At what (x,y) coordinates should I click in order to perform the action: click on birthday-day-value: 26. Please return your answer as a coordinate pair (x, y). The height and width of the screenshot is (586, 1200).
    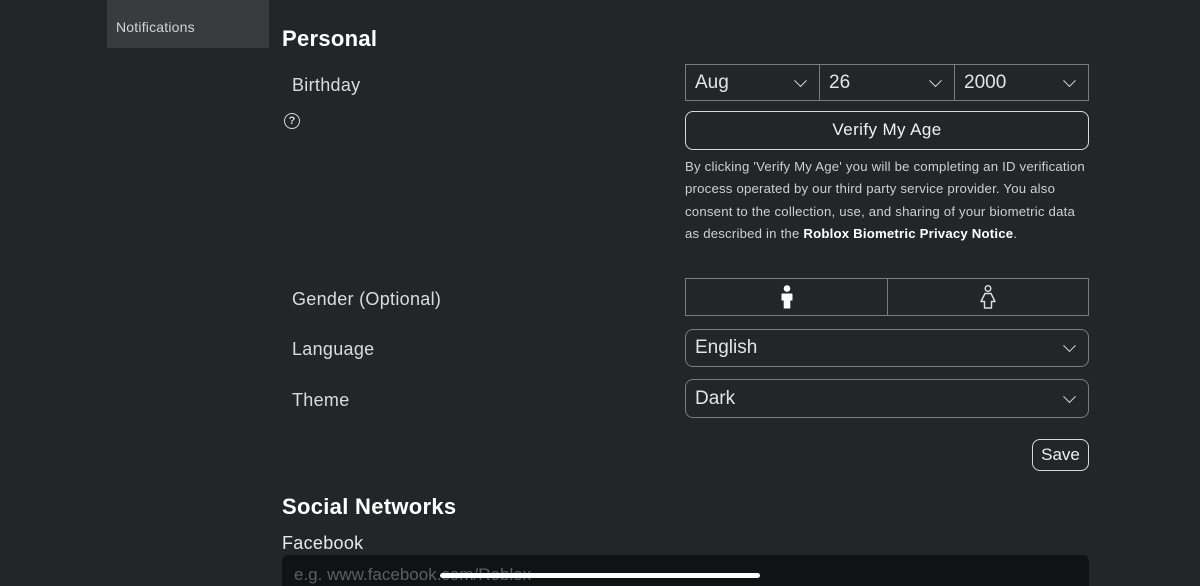
    Looking at the image, I should click on (840, 82).